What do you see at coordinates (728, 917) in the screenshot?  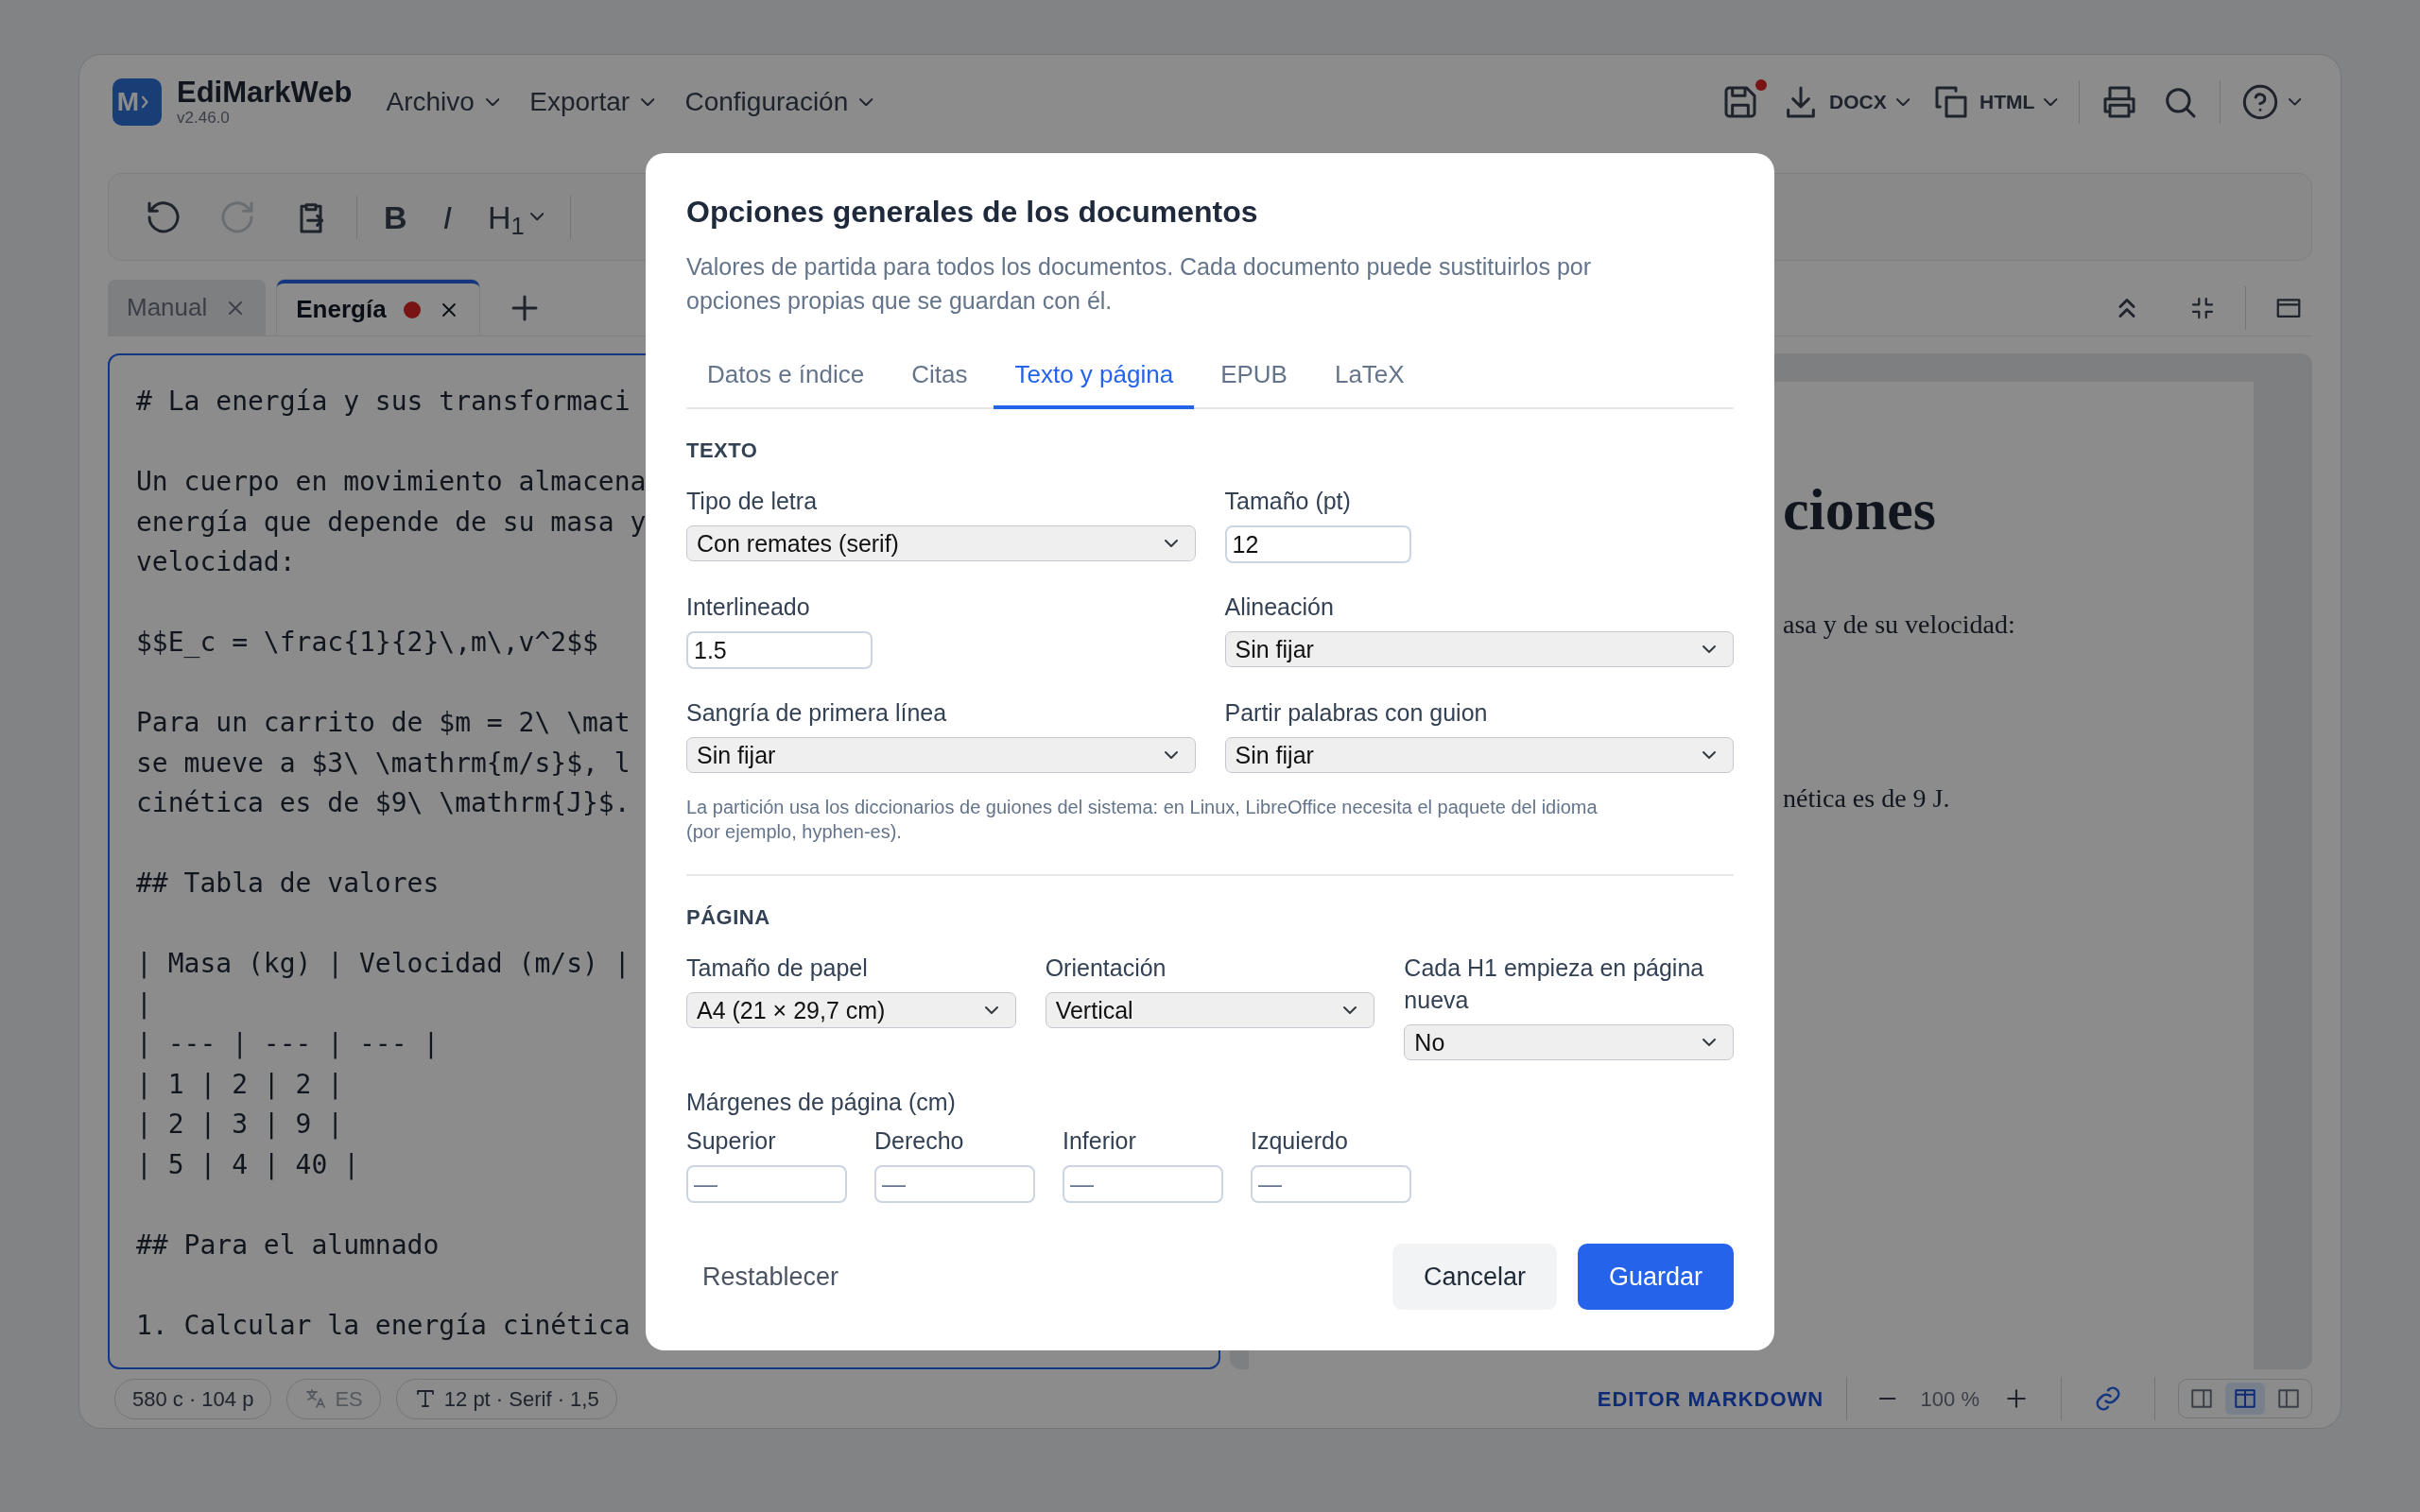 I see `section-heading: PÁGINA` at bounding box center [728, 917].